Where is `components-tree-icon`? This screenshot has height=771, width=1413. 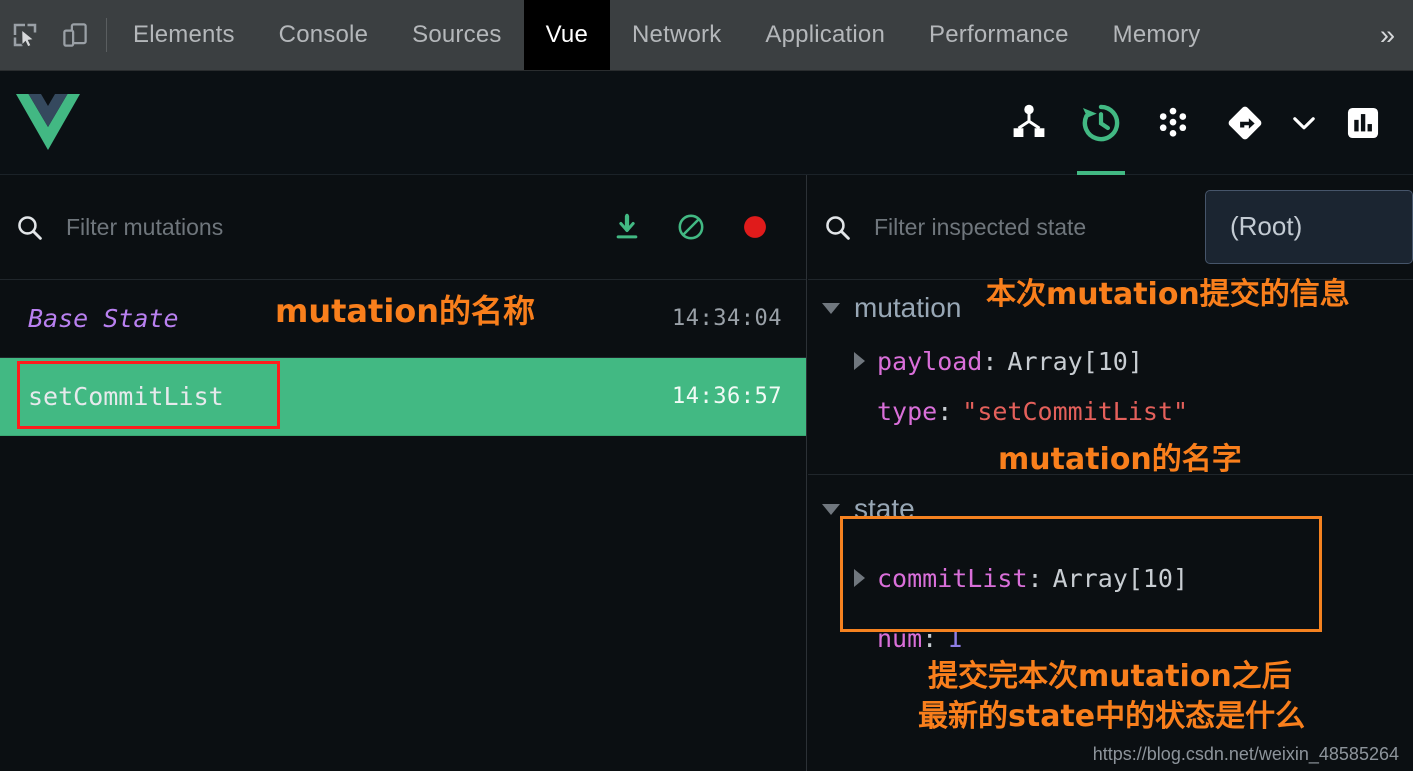
components-tree-icon is located at coordinates (1029, 123).